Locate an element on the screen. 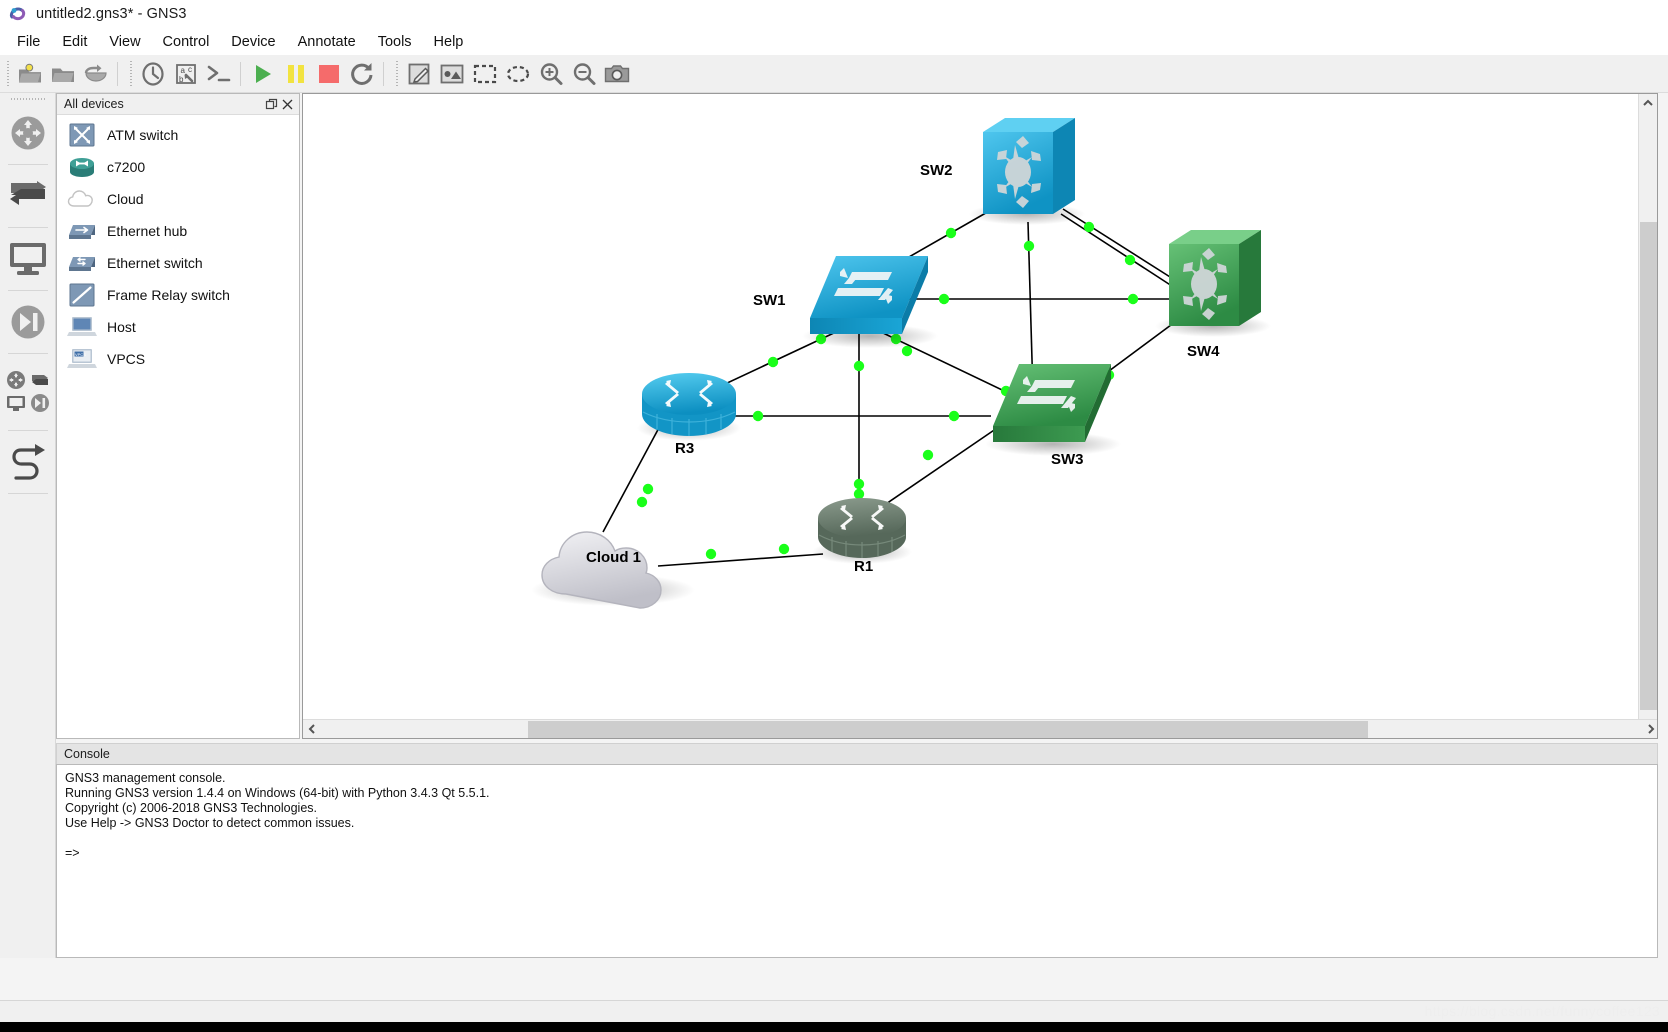  node-label-r1: R1 is located at coordinates (863, 566).